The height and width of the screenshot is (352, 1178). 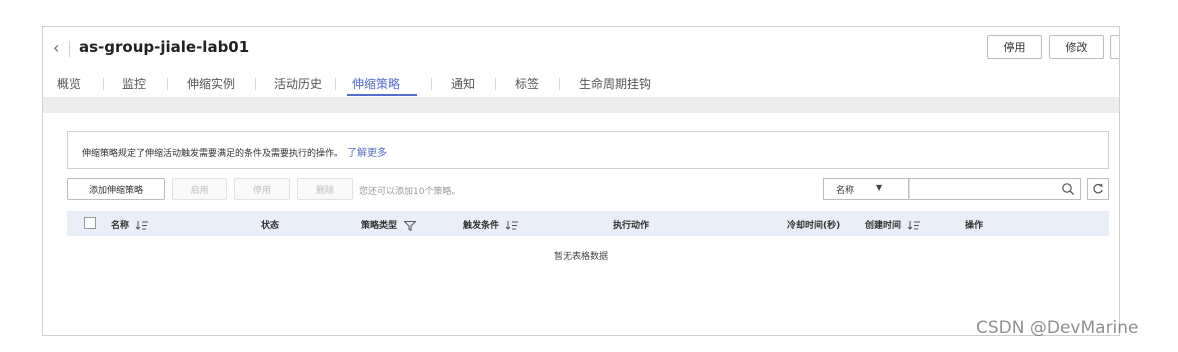 I want to click on info-text: 伸缩策略规定了伸缩活动触发需要满足的条件及需要执行的操作。, so click(x=213, y=154).